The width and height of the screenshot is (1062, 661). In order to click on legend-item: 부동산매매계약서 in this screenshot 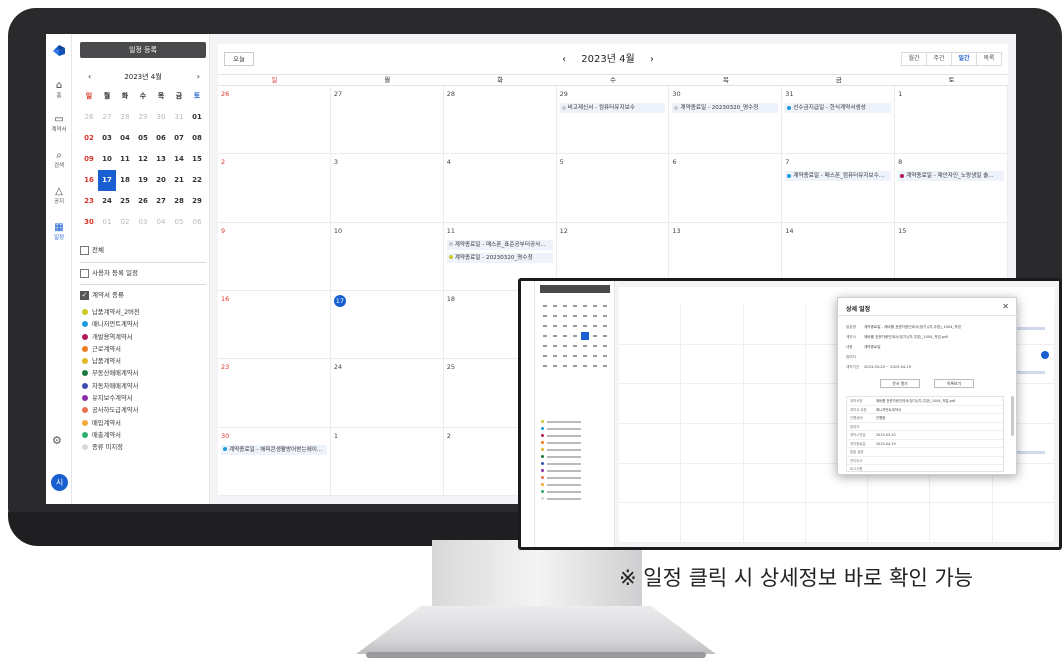, I will do `click(145, 374)`.